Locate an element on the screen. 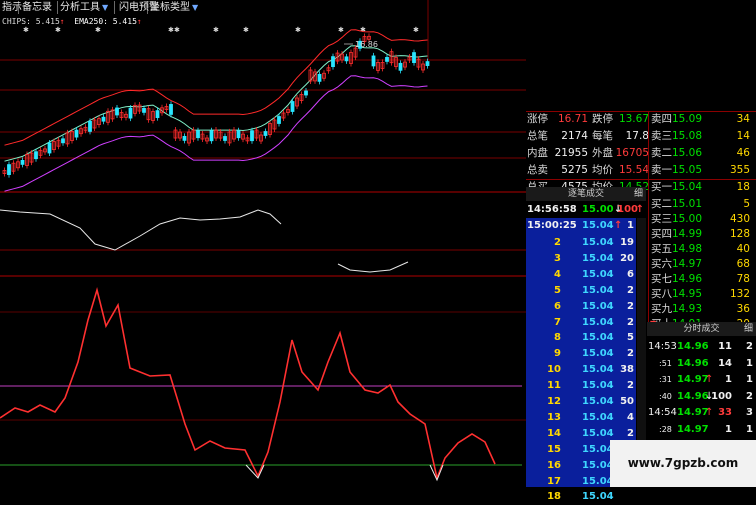 Image resolution: width=756 pixels, height=505 pixels. quote-label: 外盘 is located at coordinates (602, 153).